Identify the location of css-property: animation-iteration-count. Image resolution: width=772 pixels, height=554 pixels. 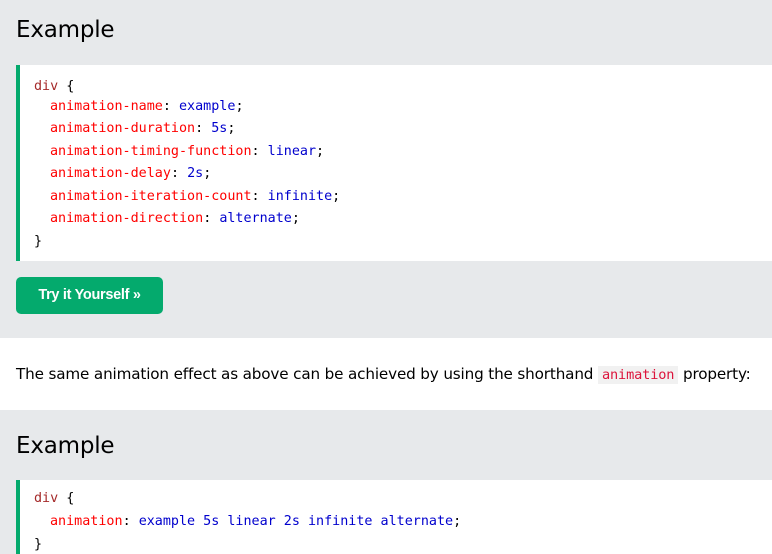
(151, 196).